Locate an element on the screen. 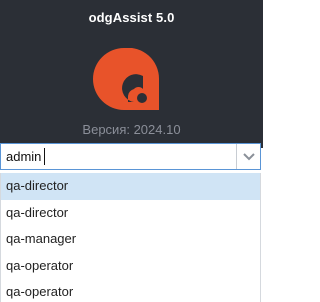 The image size is (320, 302). text-caret is located at coordinates (44, 156).